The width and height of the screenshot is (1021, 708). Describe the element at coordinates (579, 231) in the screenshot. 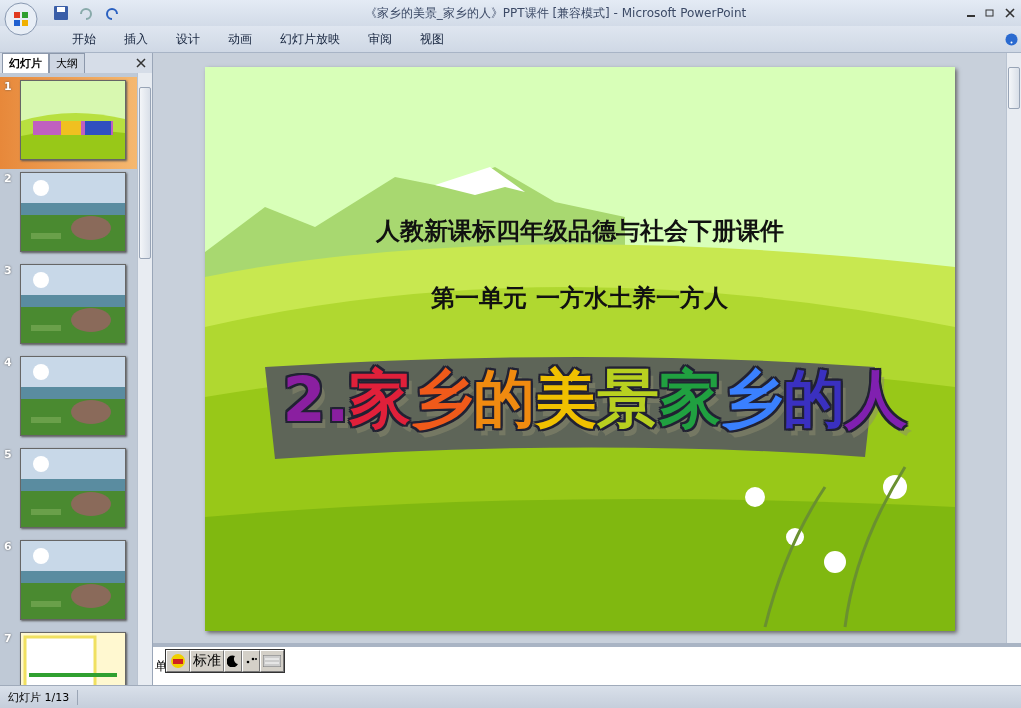

I see `slide-subtitle: 人教新课标四年级品德与社会下册课件` at that location.